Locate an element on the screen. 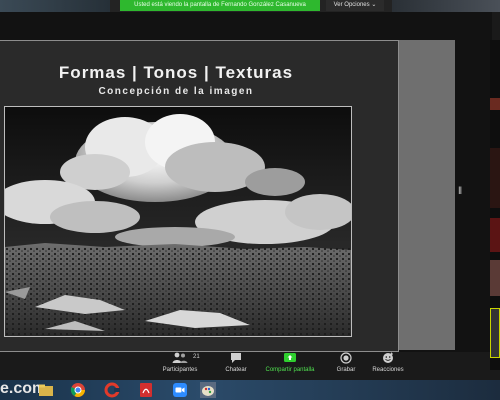 The image size is (500, 400). participants-strip is located at coordinates (495, 205).